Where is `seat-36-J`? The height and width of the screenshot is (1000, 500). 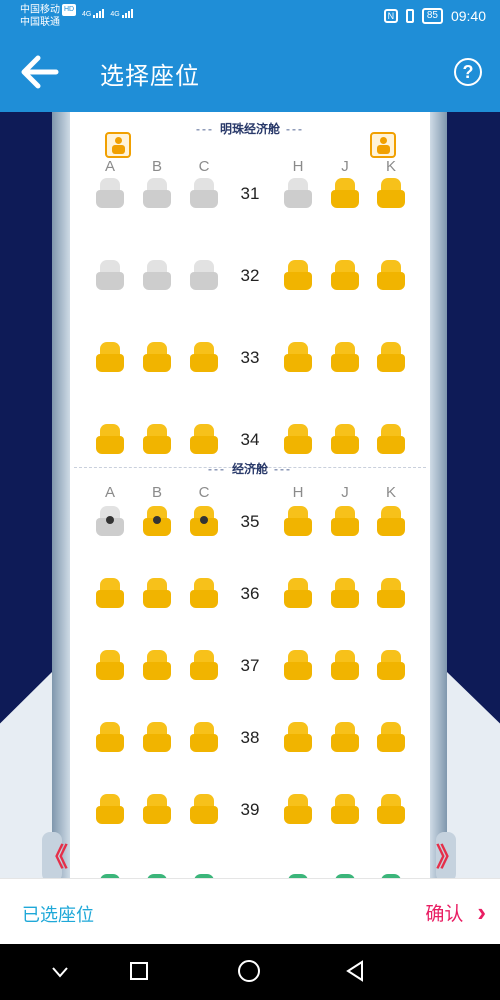 seat-36-J is located at coordinates (345, 593).